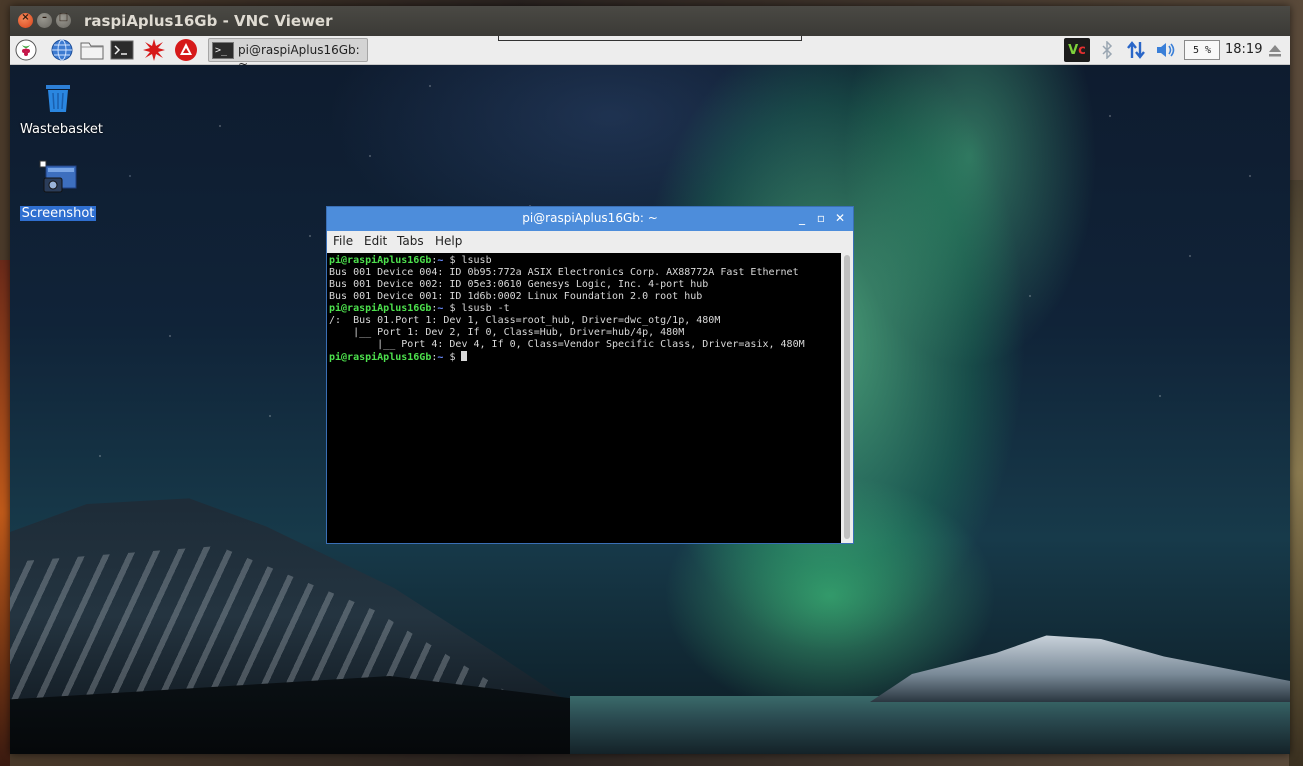 The width and height of the screenshot is (1303, 766). I want to click on menu-edit: Edit, so click(375, 241).